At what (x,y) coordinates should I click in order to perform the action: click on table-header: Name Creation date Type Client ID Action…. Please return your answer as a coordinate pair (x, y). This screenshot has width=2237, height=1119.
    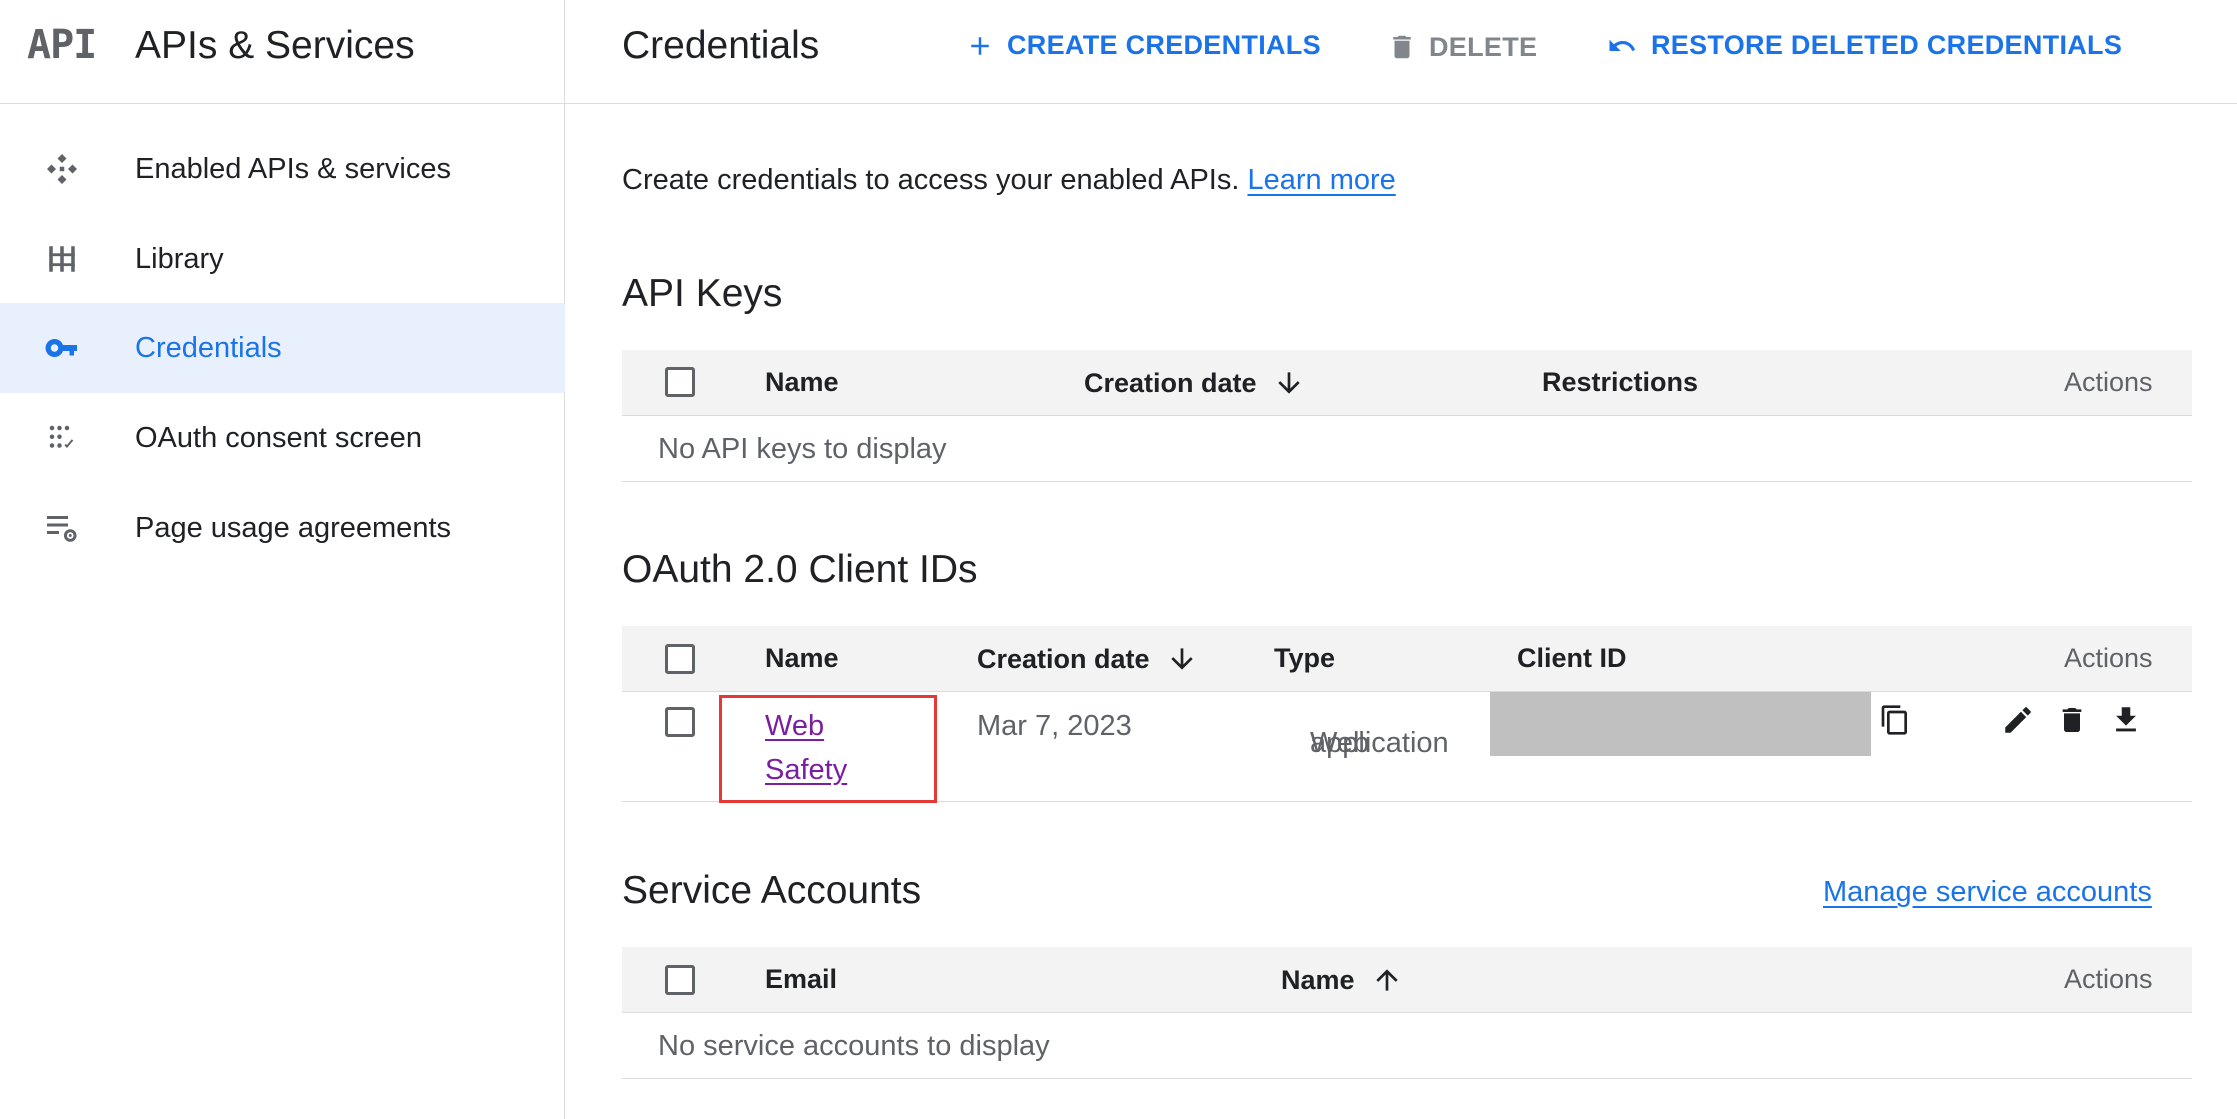
    Looking at the image, I should click on (1407, 659).